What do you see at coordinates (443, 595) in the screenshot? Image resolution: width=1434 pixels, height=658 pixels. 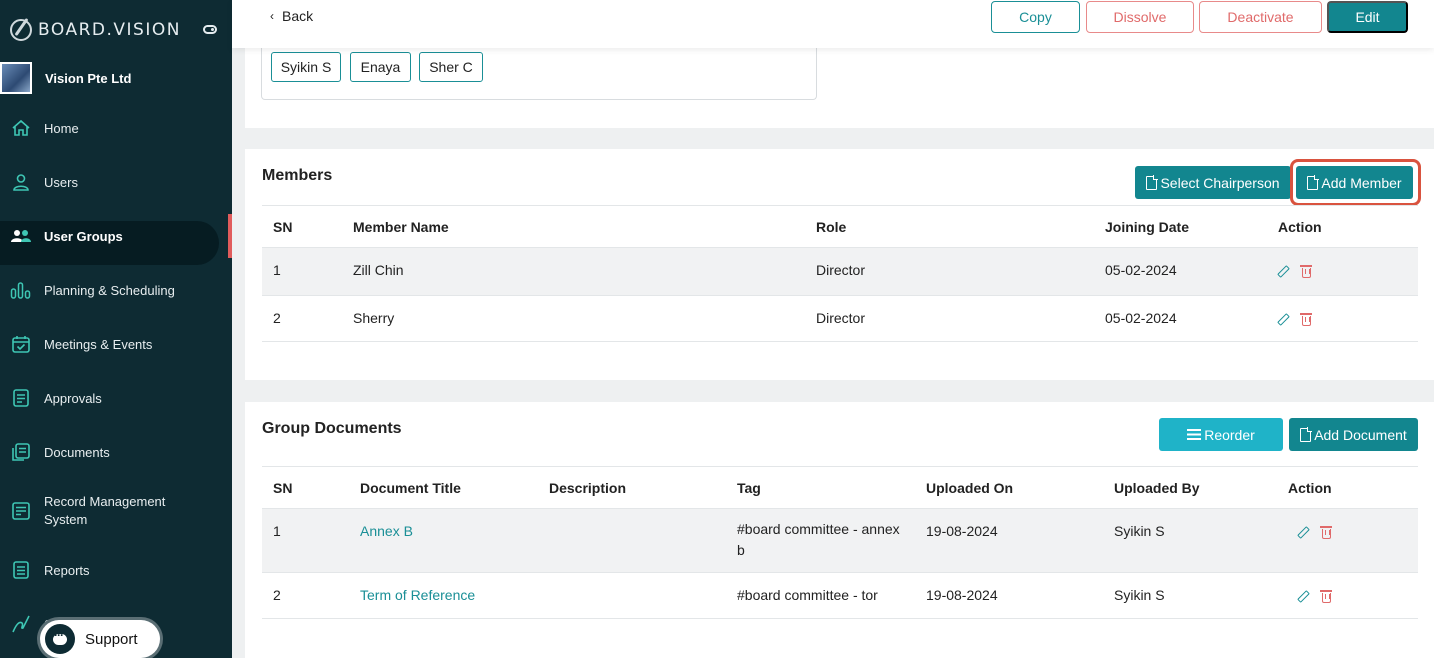 I see `document-title-link: Term of Reference` at bounding box center [443, 595].